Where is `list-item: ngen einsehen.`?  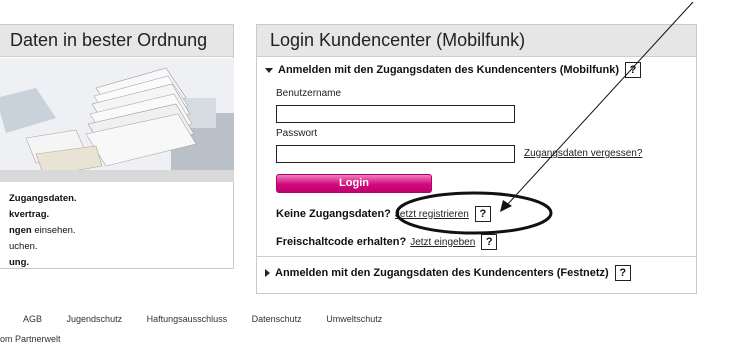
list-item: ngen einsehen. is located at coordinates (42, 230).